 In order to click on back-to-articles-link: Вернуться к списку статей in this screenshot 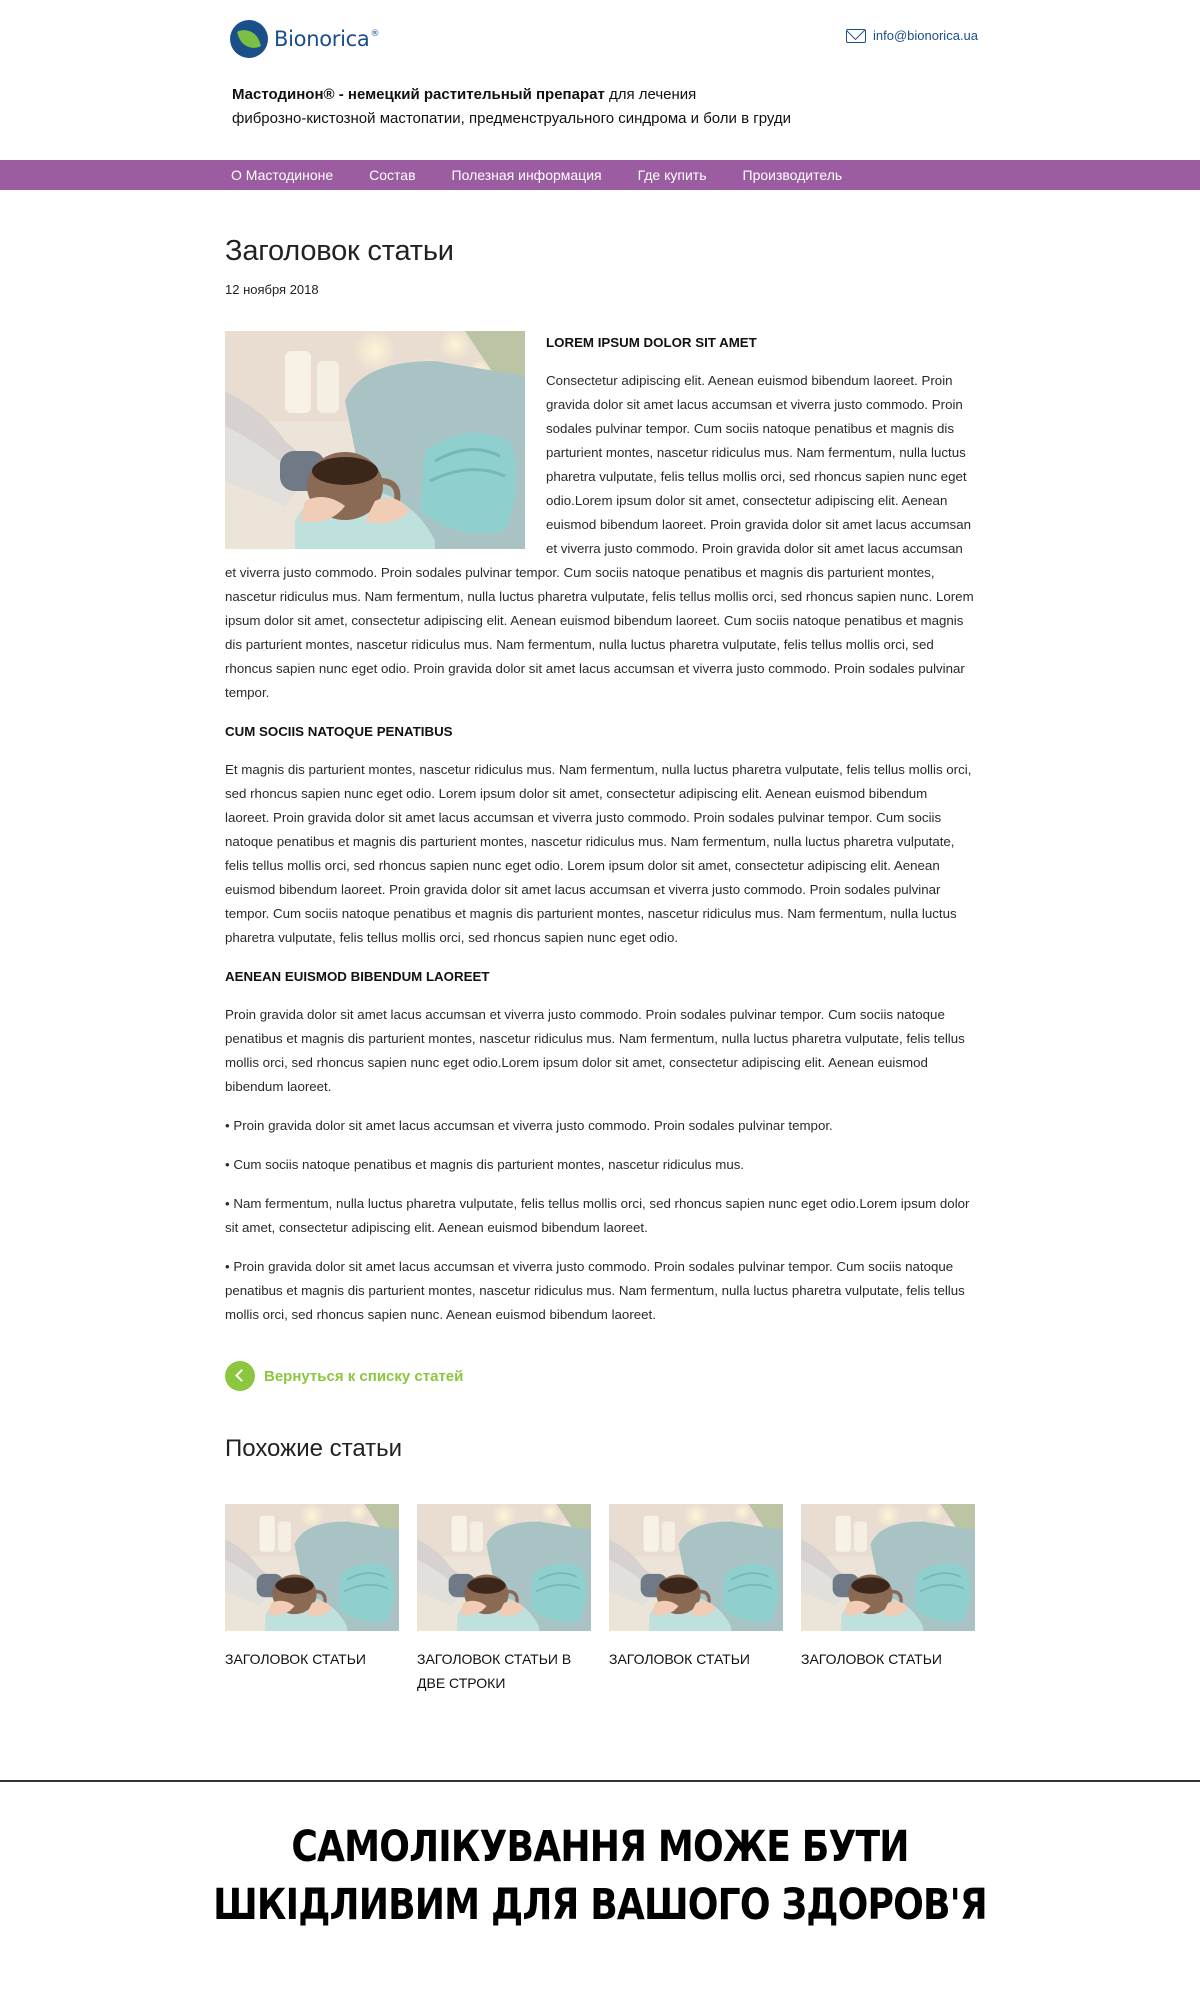, I will do `click(600, 1376)`.